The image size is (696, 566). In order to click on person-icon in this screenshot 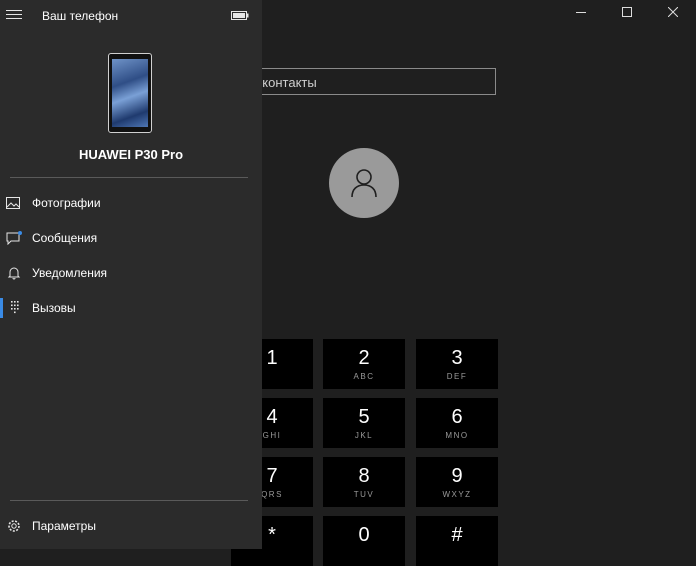, I will do `click(364, 183)`.